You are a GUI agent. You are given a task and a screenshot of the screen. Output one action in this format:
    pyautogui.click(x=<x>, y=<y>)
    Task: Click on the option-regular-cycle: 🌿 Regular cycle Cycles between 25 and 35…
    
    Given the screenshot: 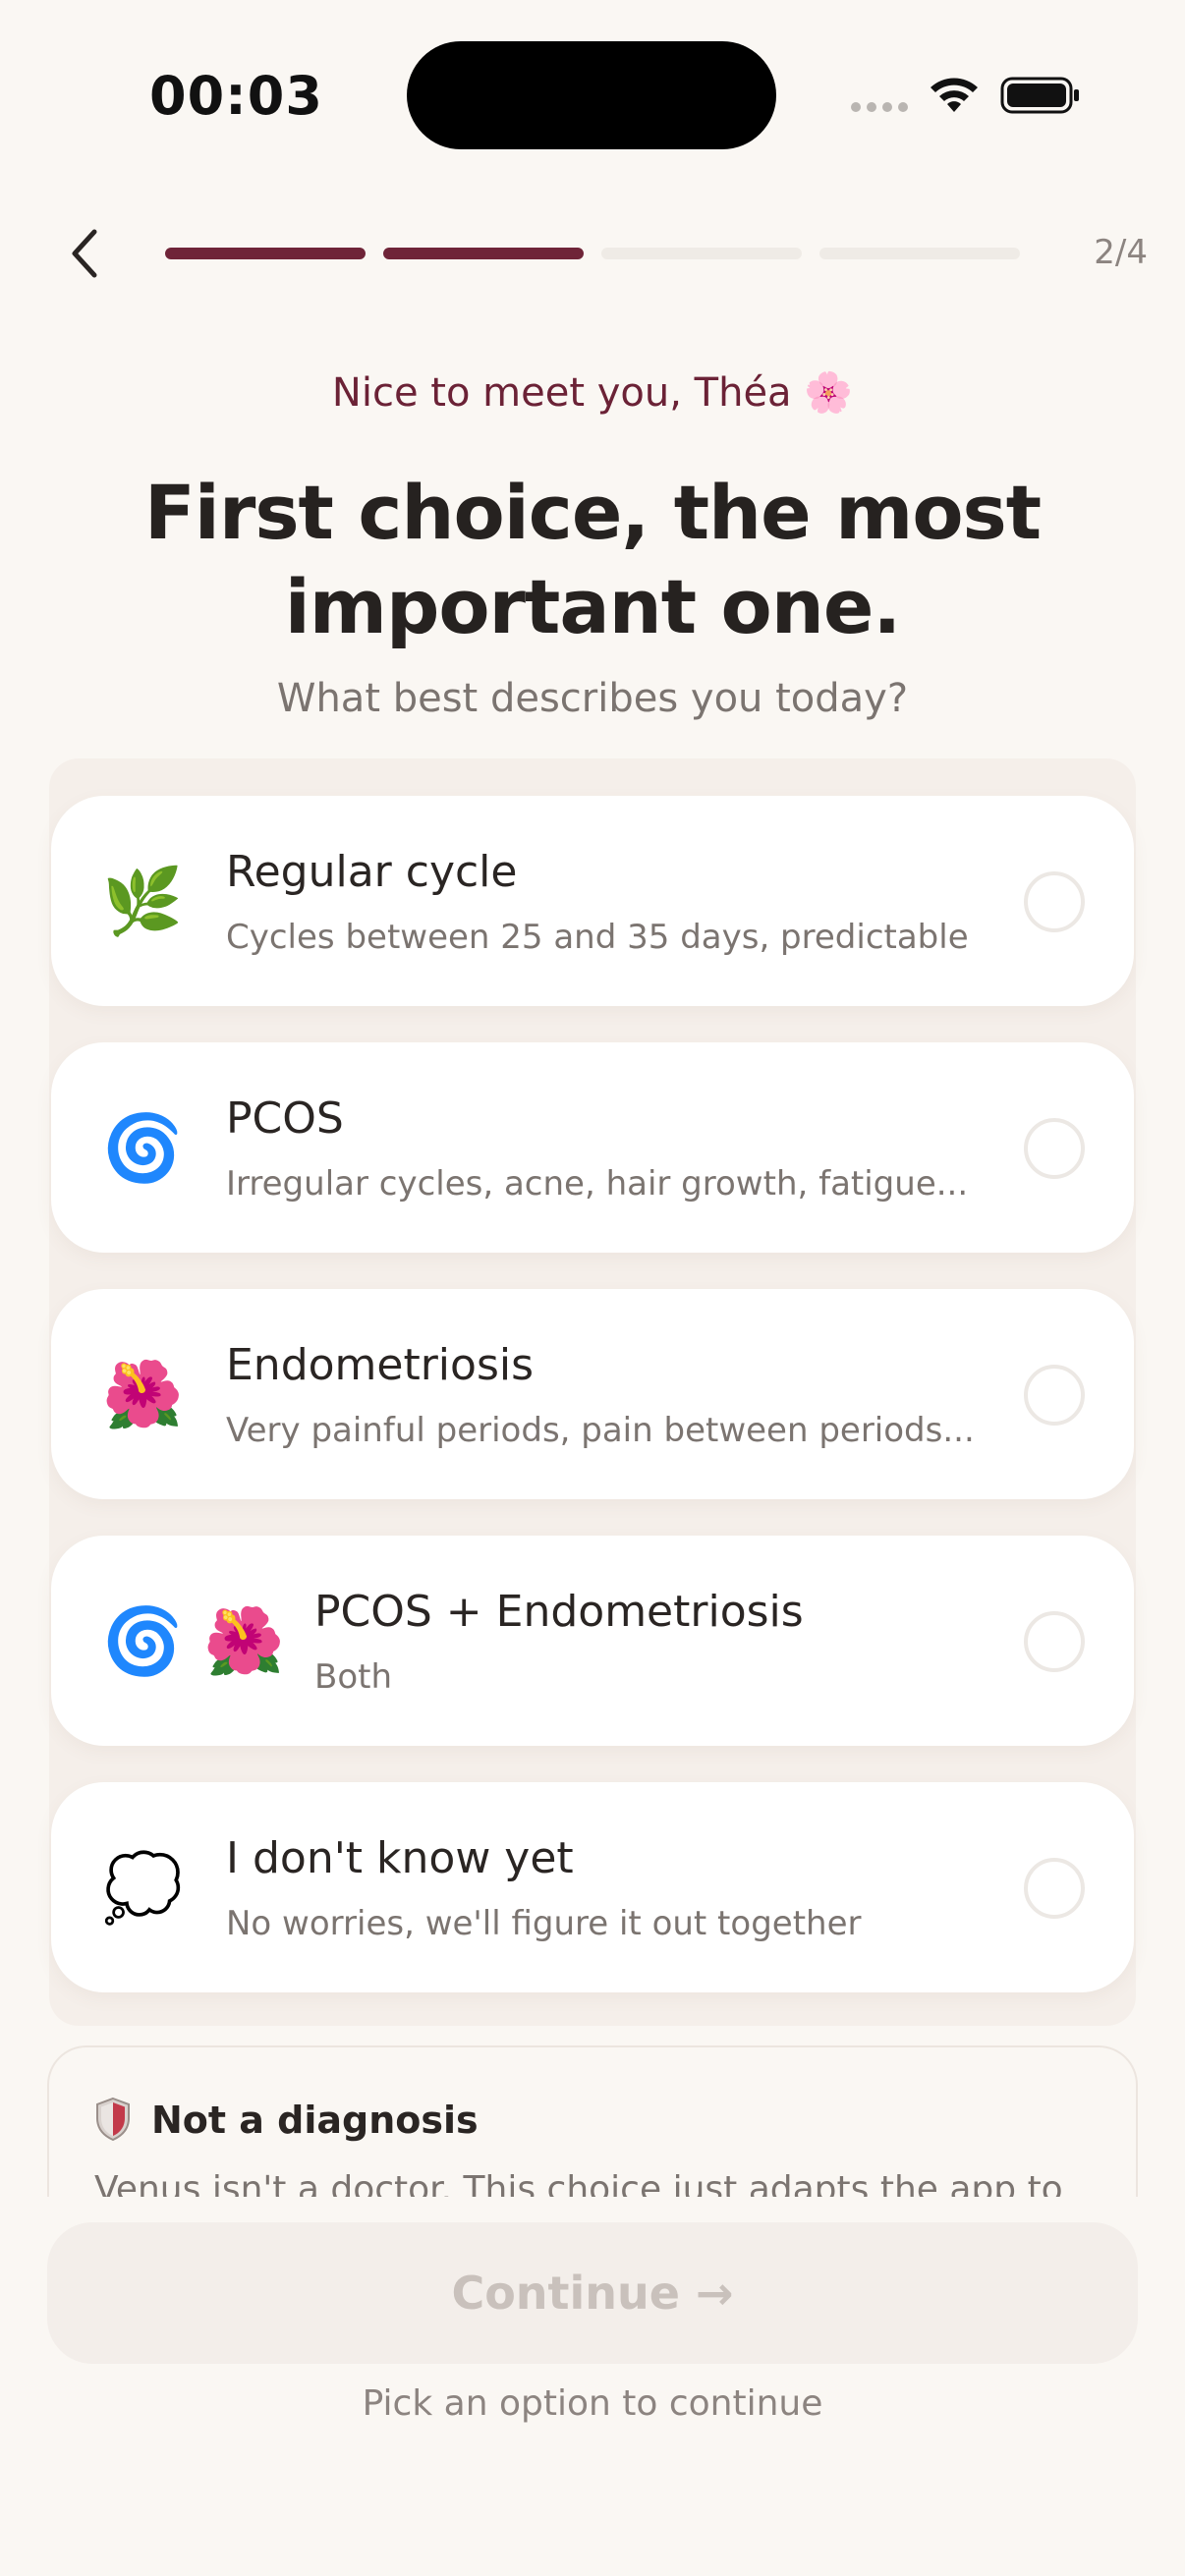 What is the action you would take?
    pyautogui.click(x=592, y=901)
    